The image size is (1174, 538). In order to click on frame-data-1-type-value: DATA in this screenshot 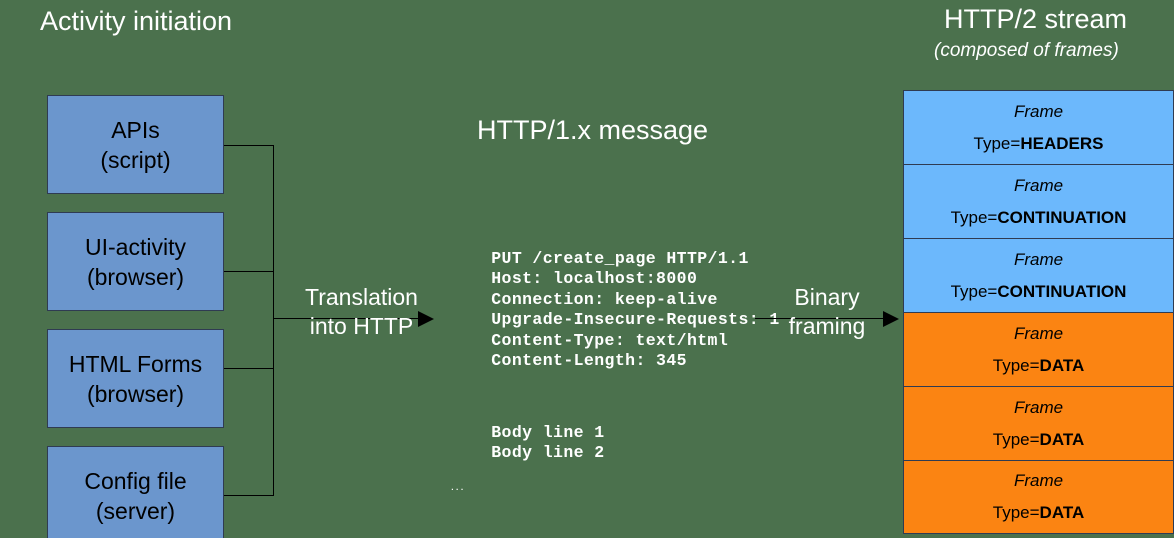, I will do `click(1062, 365)`.